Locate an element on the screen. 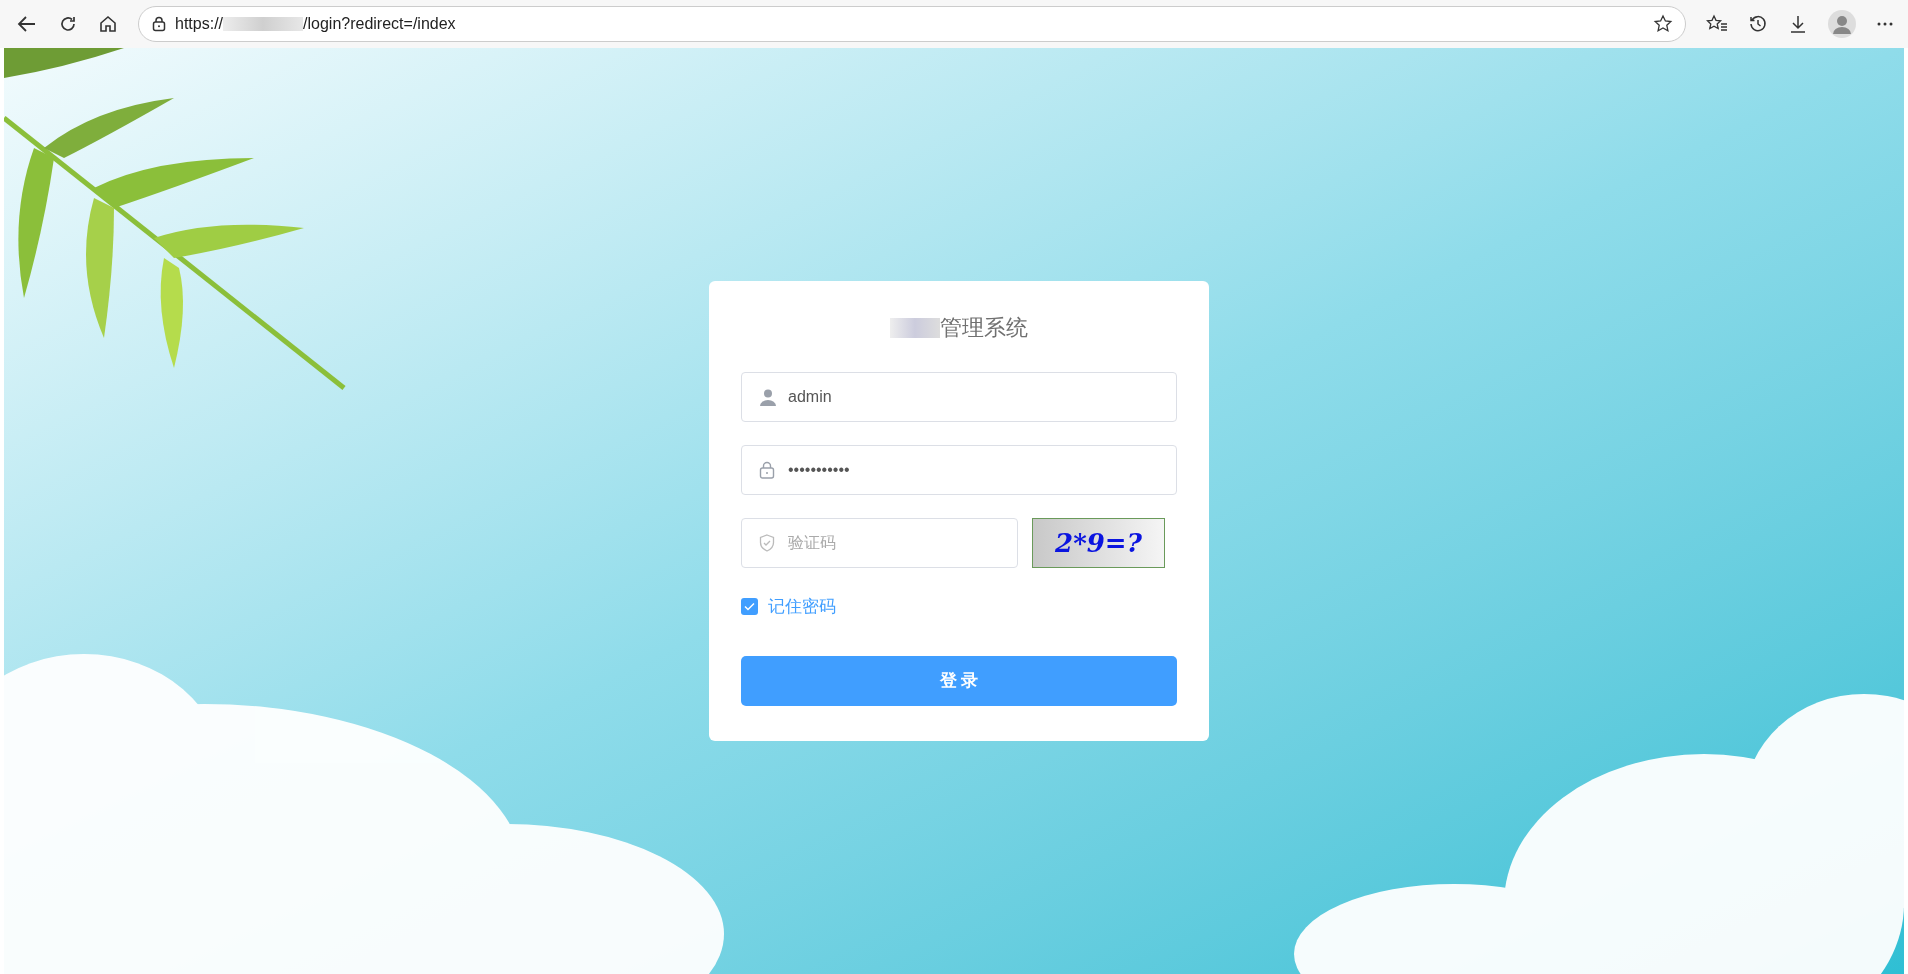 The image size is (1908, 974). password-field: ••••••••••• is located at coordinates (959, 470).